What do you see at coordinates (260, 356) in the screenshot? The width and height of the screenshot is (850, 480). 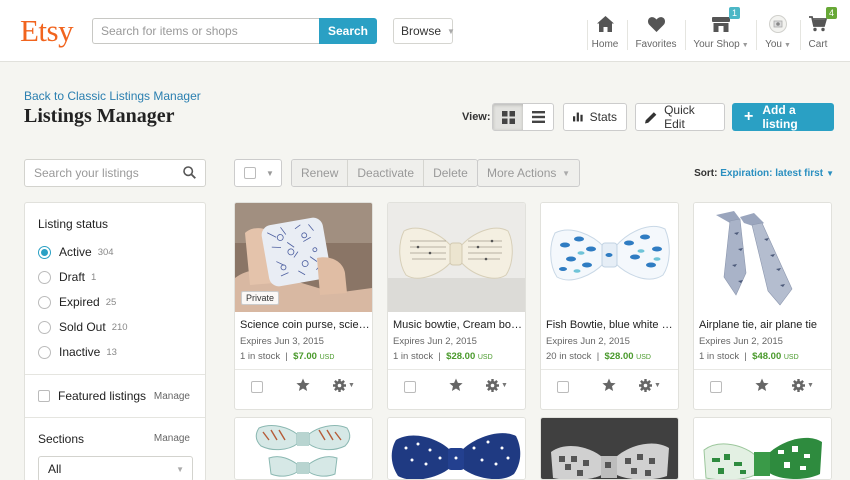 I see `stock-count: 1 in stock` at bounding box center [260, 356].